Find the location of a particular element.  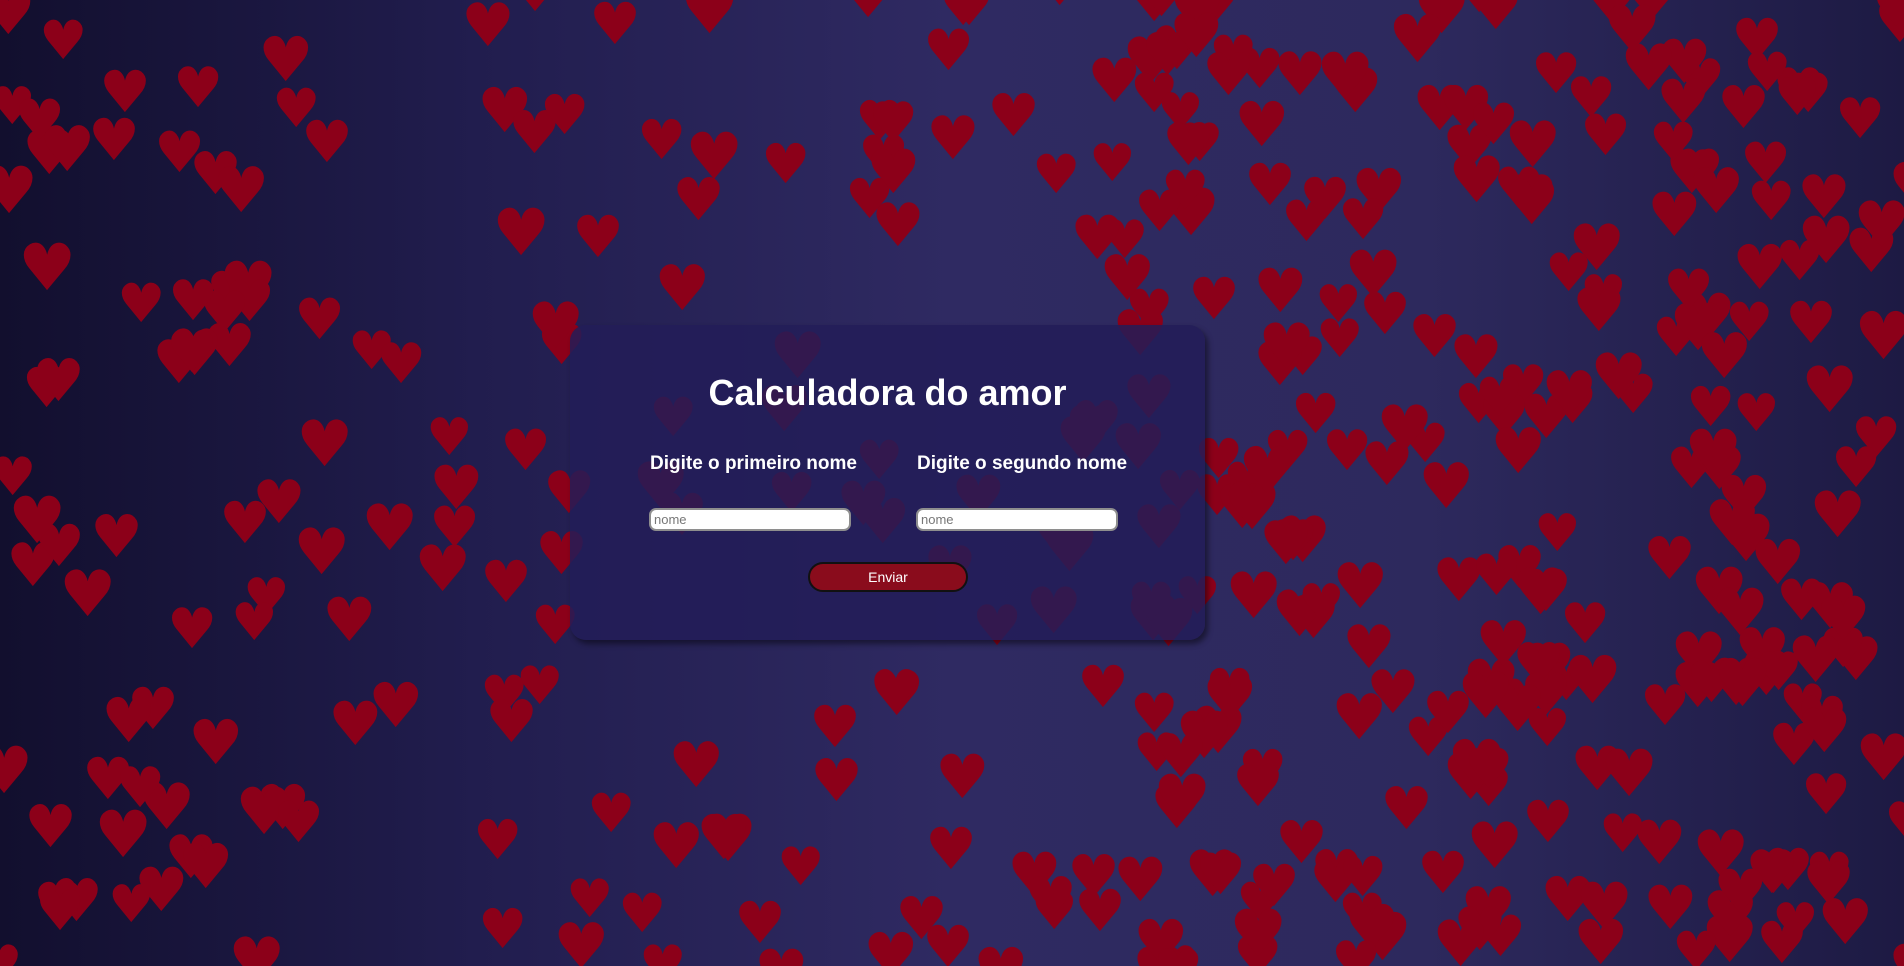

submit-button: Enviar is located at coordinates (888, 577).